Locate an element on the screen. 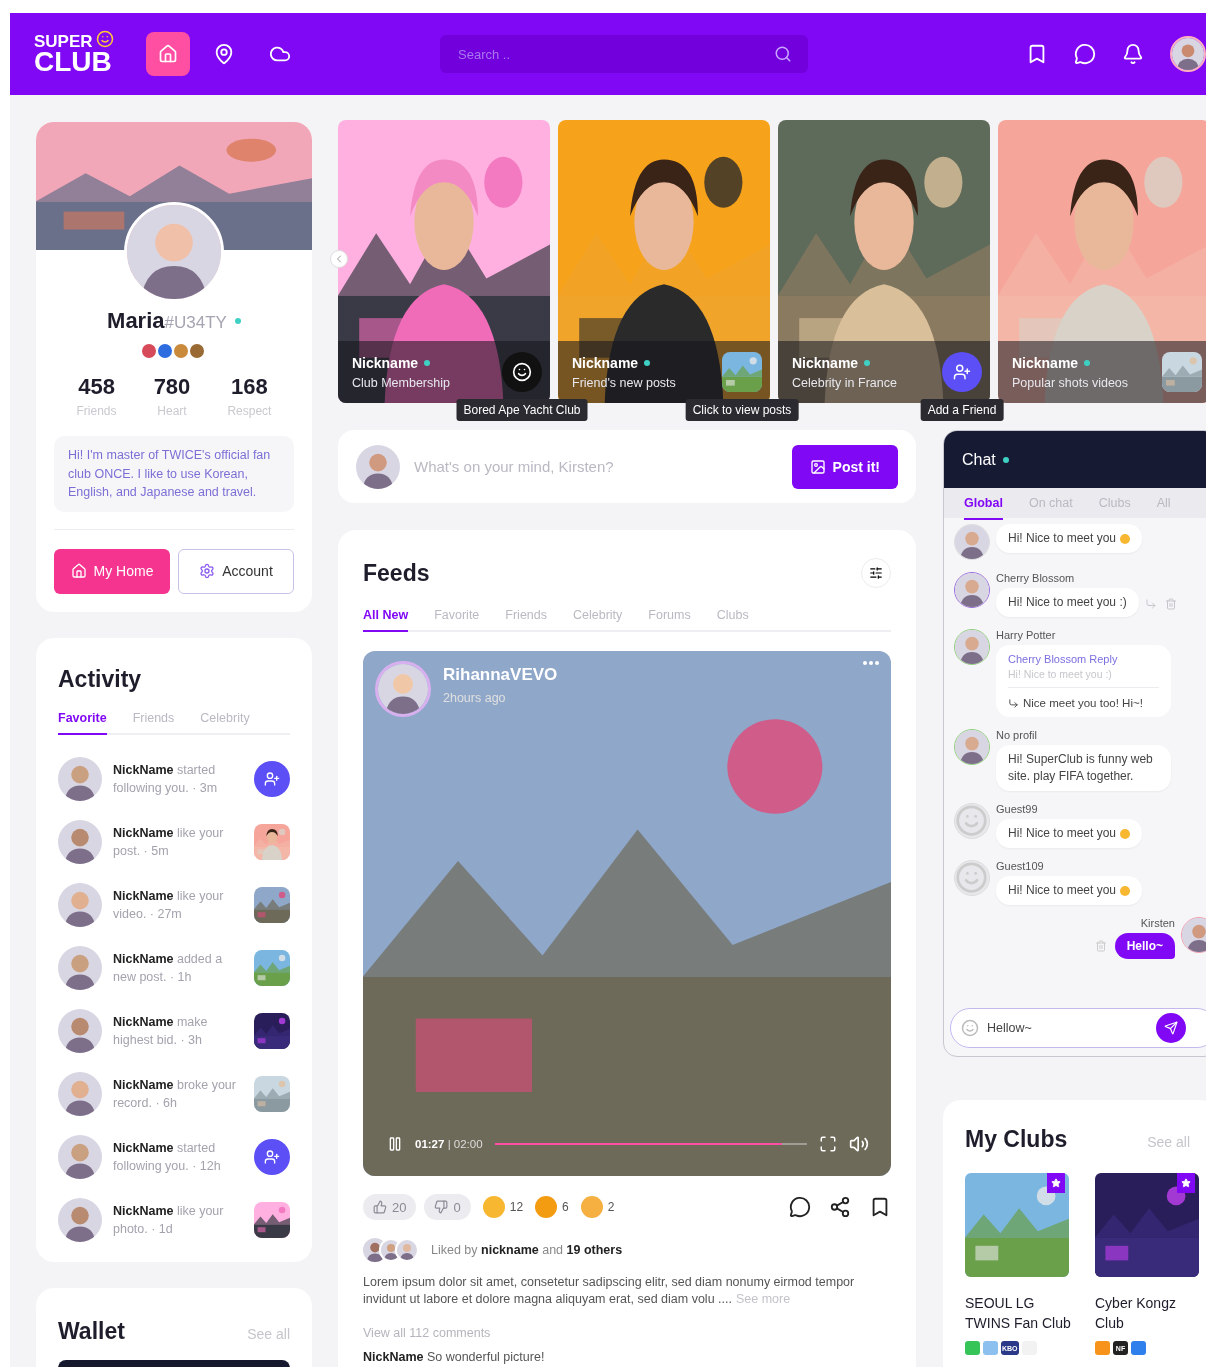 This screenshot has height=1367, width=1206. see-more-link: See more is located at coordinates (763, 1299).